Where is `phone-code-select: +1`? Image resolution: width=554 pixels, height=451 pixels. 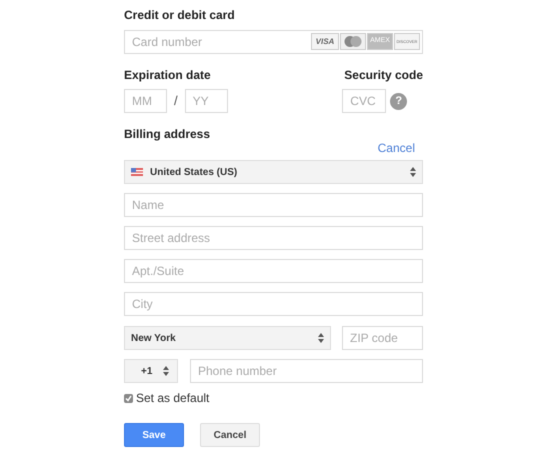 phone-code-select: +1 is located at coordinates (151, 371).